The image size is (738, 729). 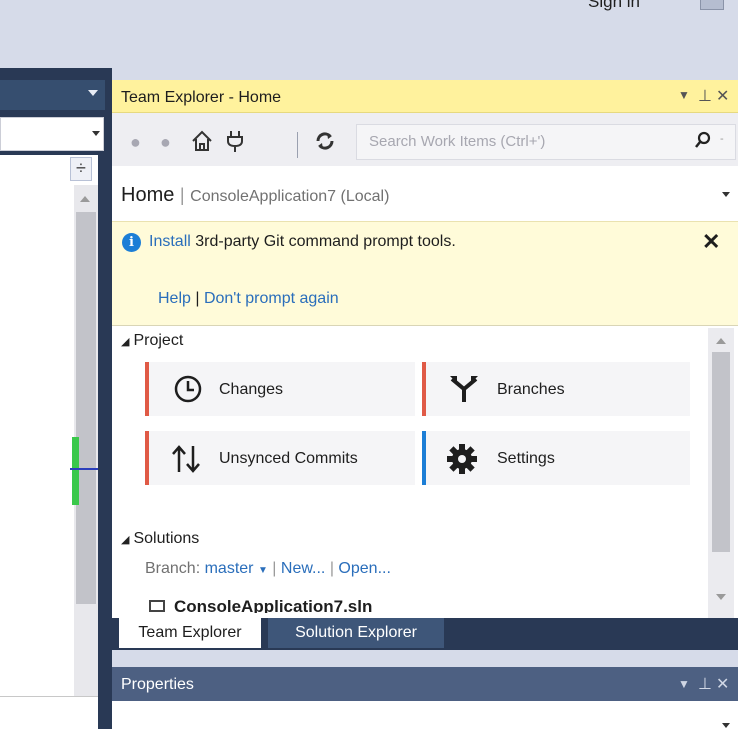 What do you see at coordinates (75, 471) in the screenshot?
I see `change-marker` at bounding box center [75, 471].